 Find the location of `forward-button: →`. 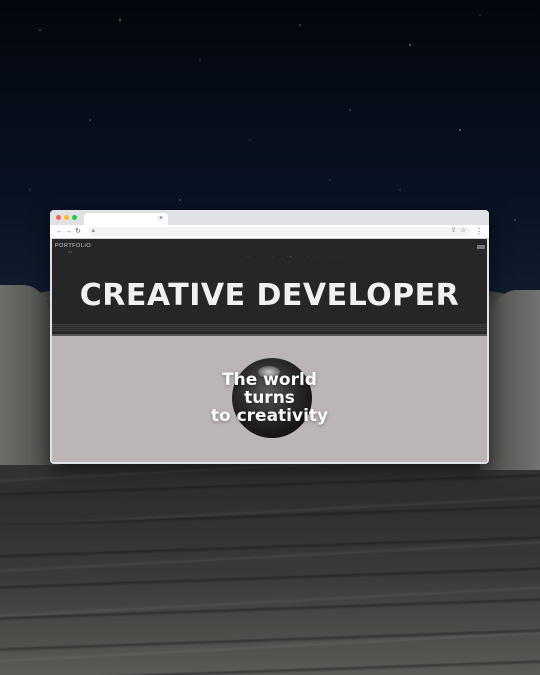

forward-button: → is located at coordinates (68, 231).